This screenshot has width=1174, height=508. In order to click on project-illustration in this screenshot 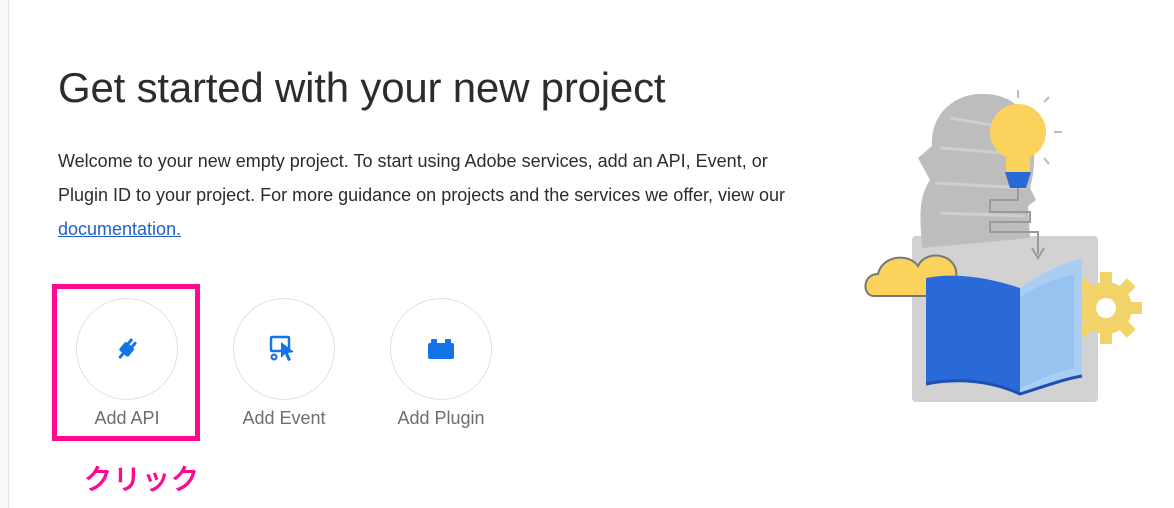, I will do `click(1003, 246)`.